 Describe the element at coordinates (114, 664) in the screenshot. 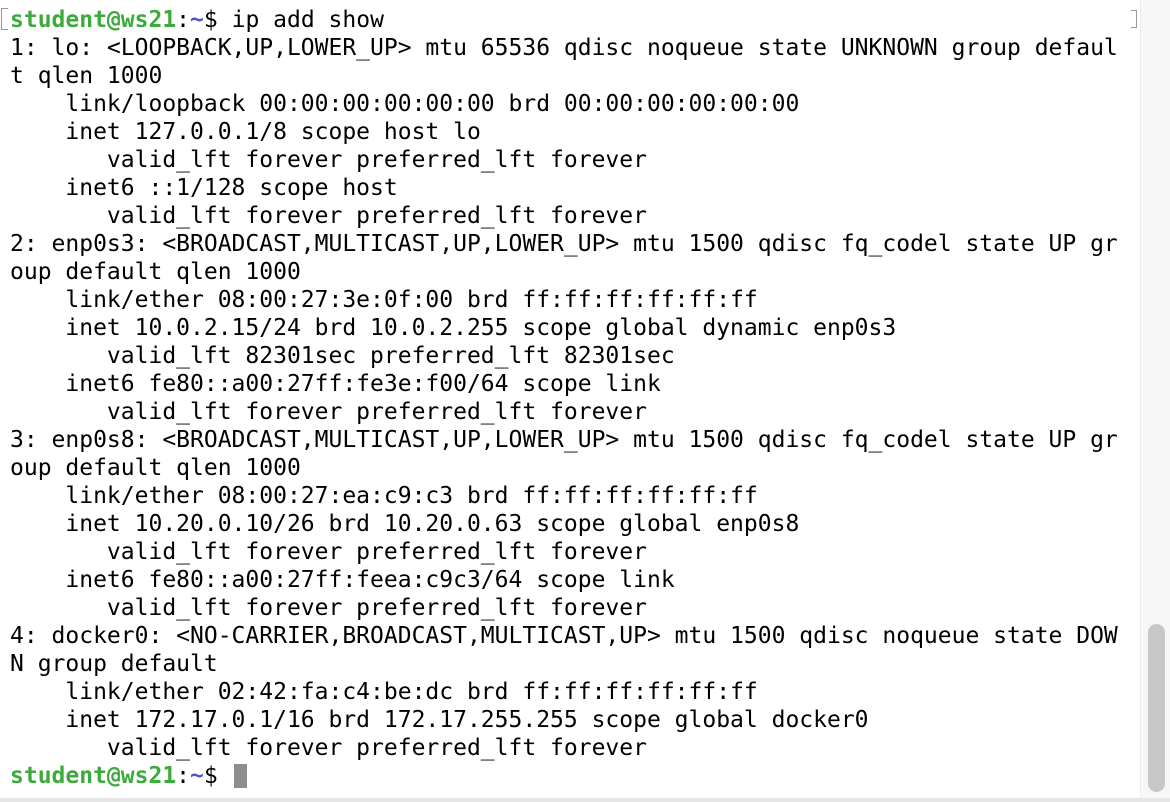

I see `output-line: N group default` at that location.